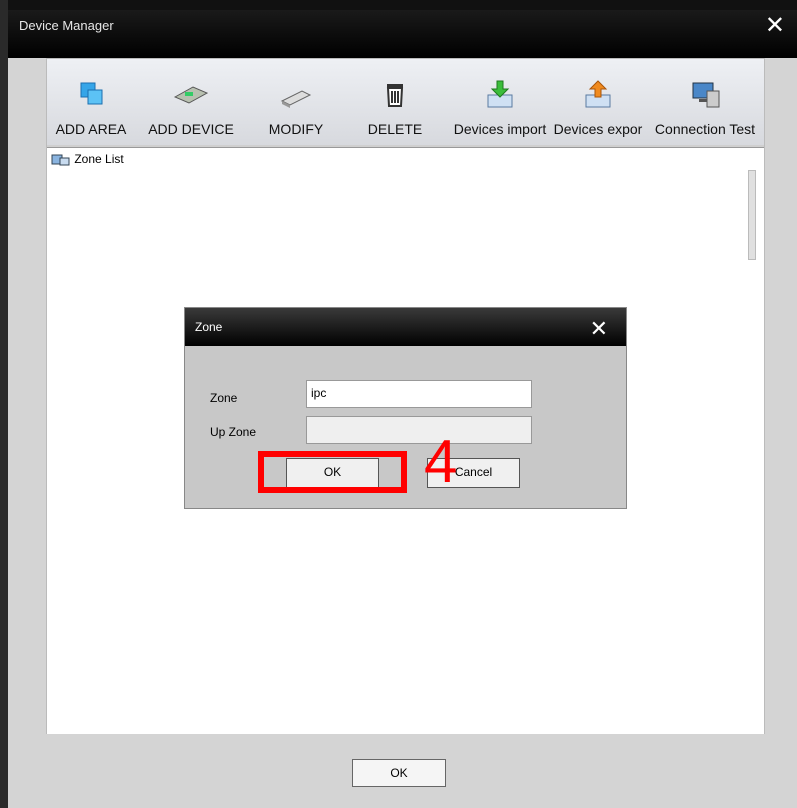  I want to click on up-zone-label: Up Zone, so click(233, 432).